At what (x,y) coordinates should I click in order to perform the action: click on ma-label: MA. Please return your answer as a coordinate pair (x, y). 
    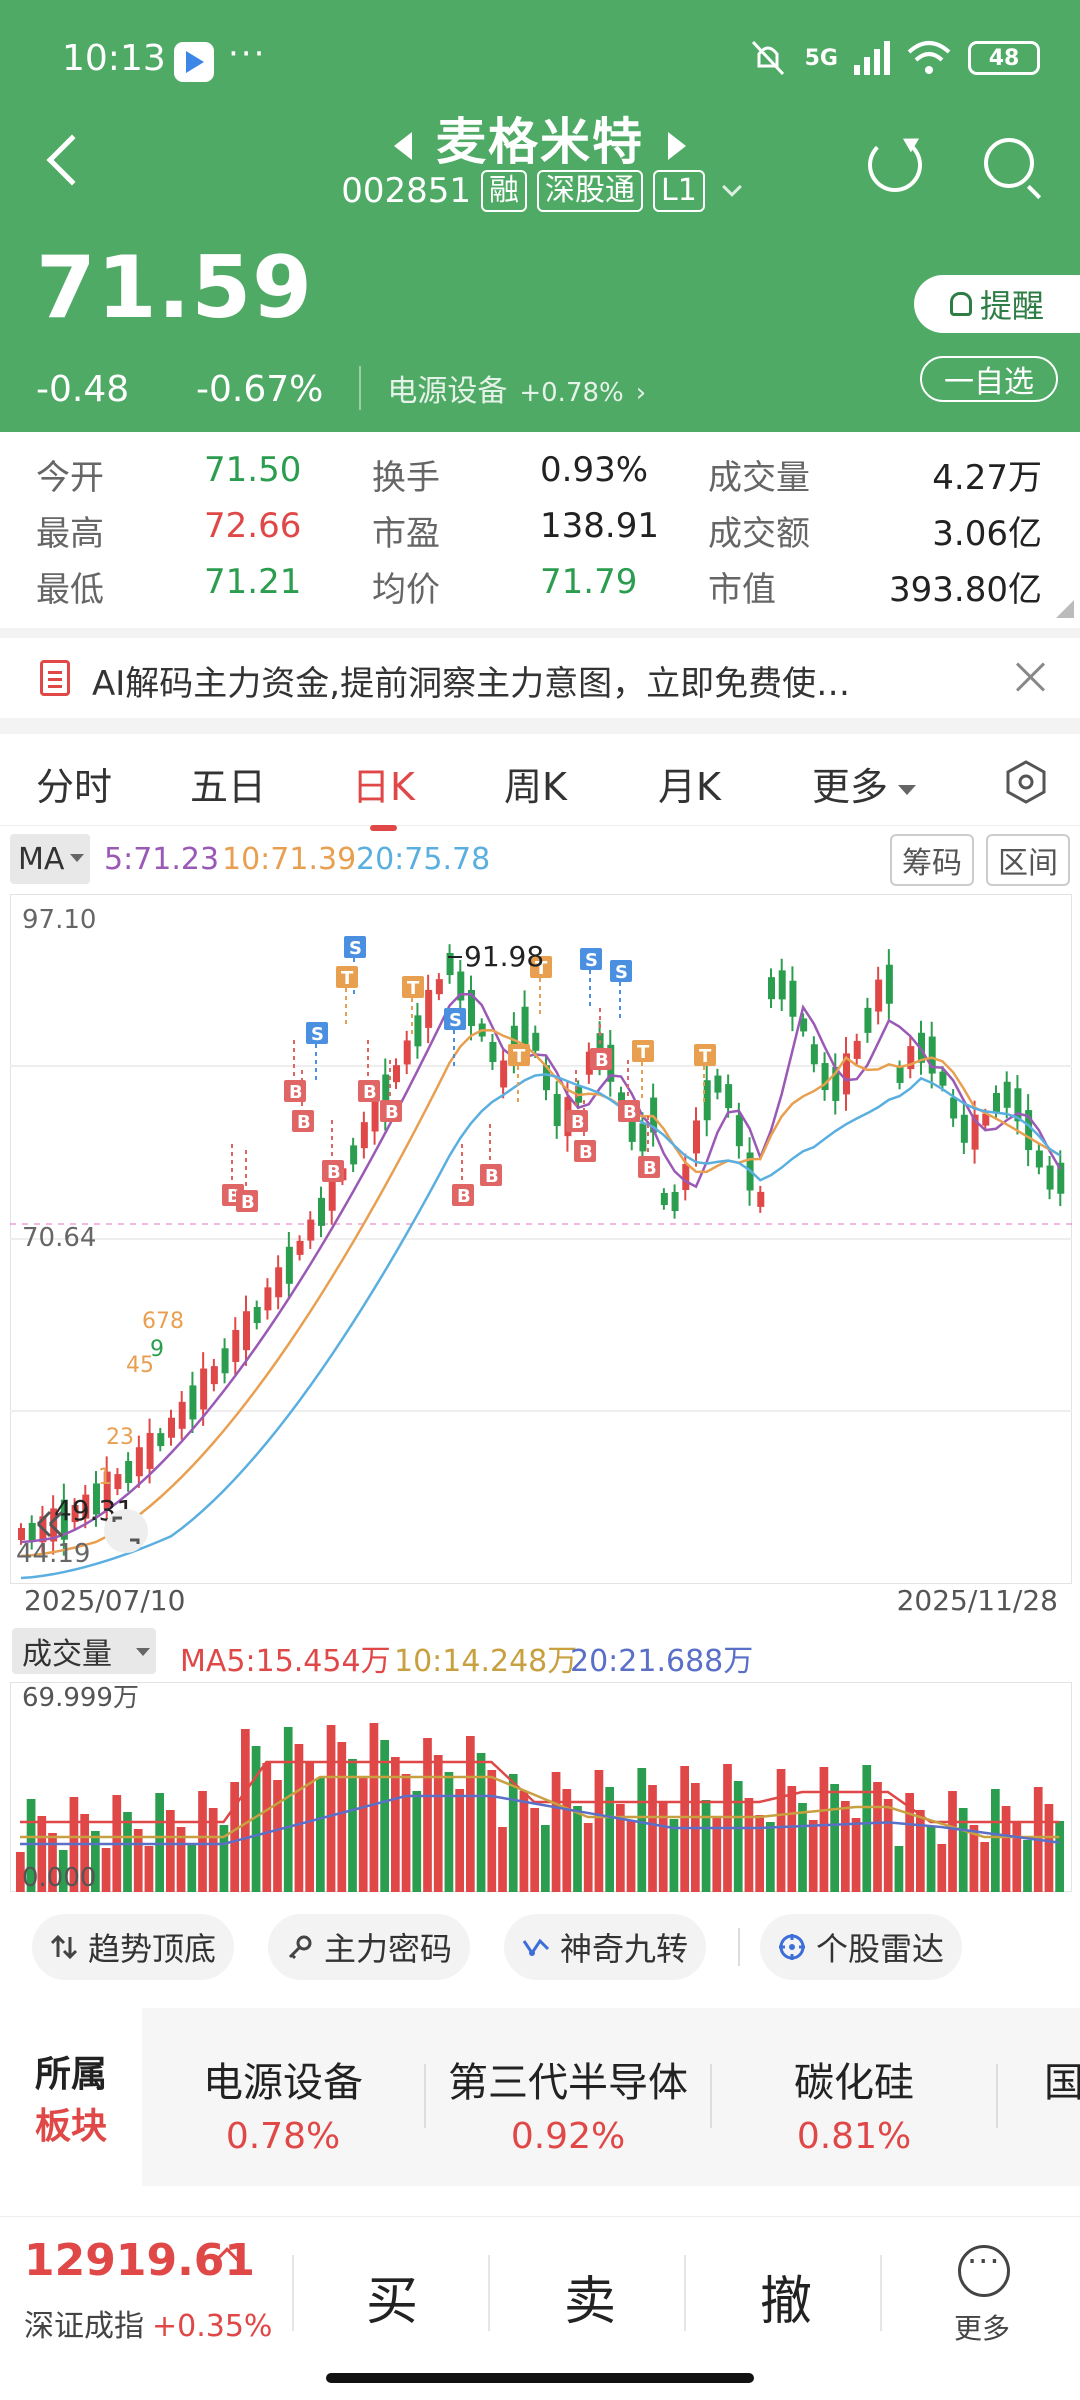
    Looking at the image, I should click on (41, 859).